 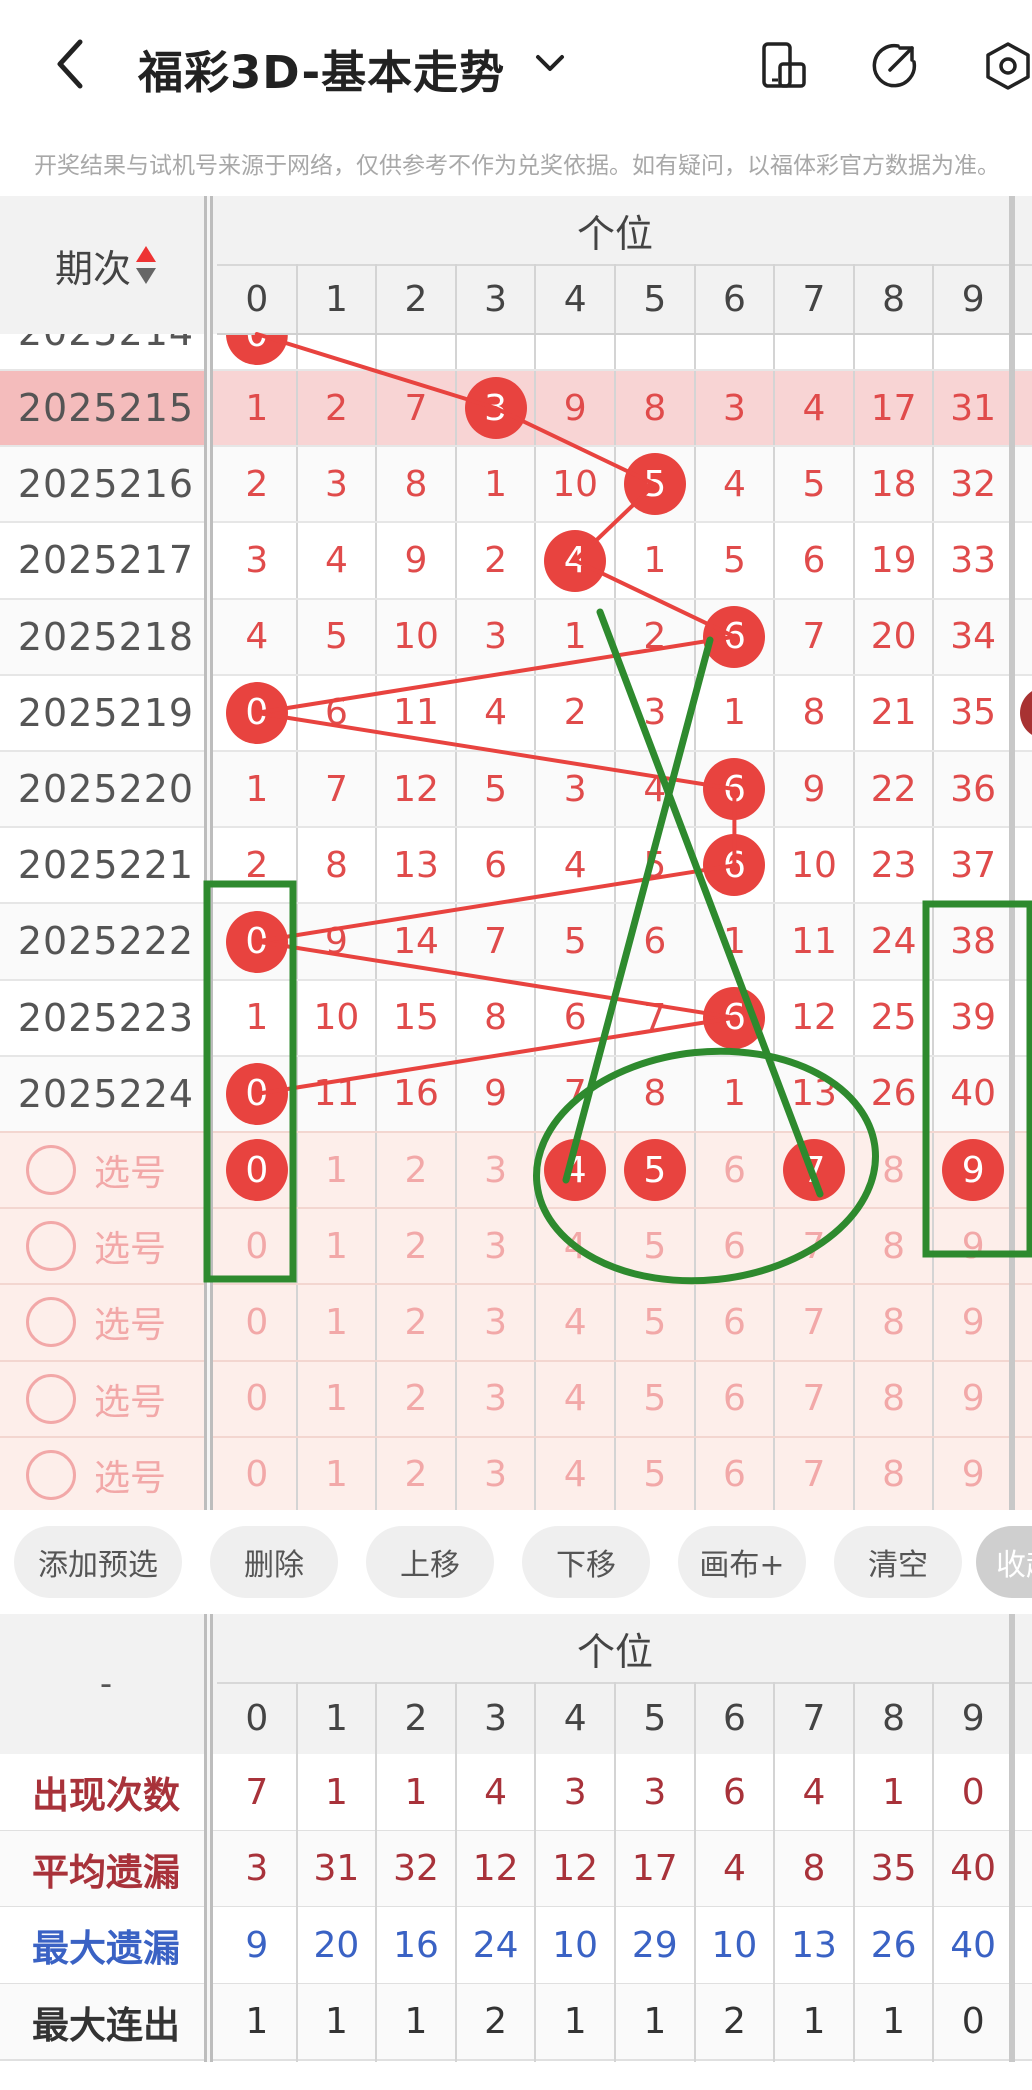 I want to click on period-number: 2025217, so click(x=106, y=560).